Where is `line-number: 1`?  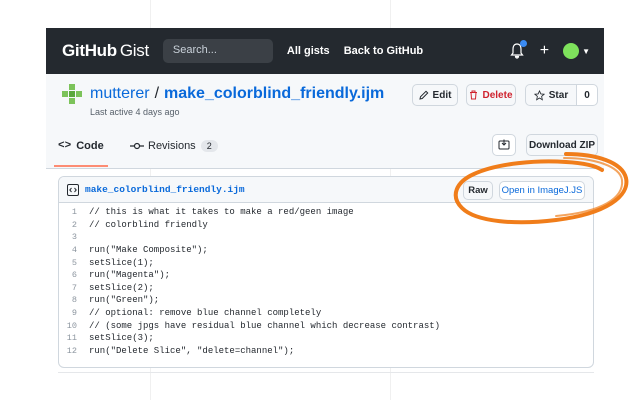
line-number: 1 is located at coordinates (74, 212).